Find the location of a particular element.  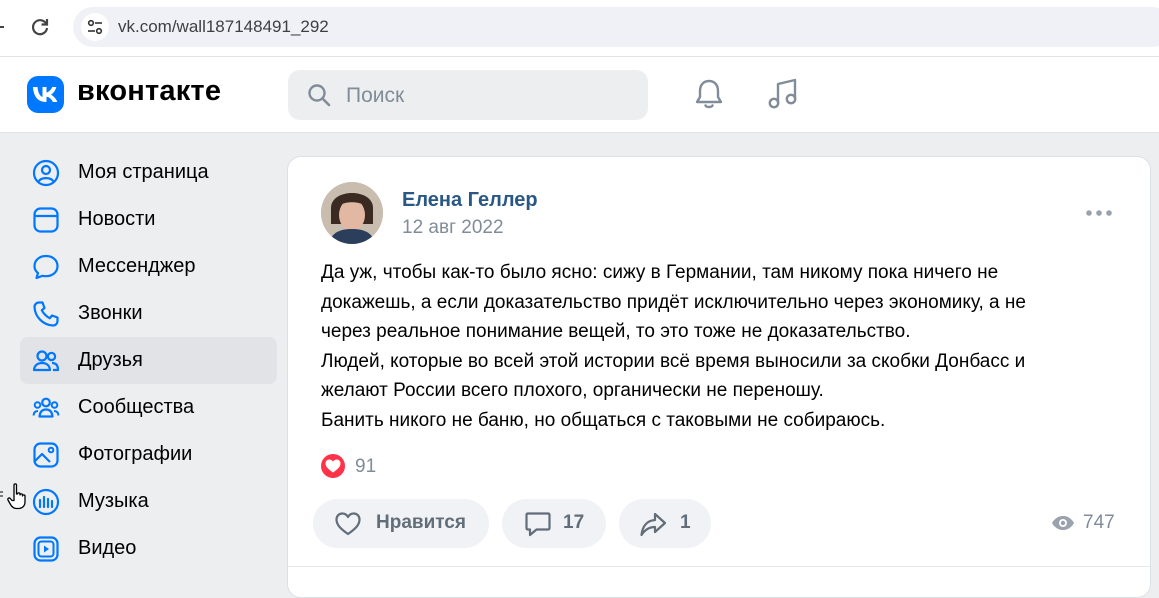

back-arrow-icon is located at coordinates (3, 27).